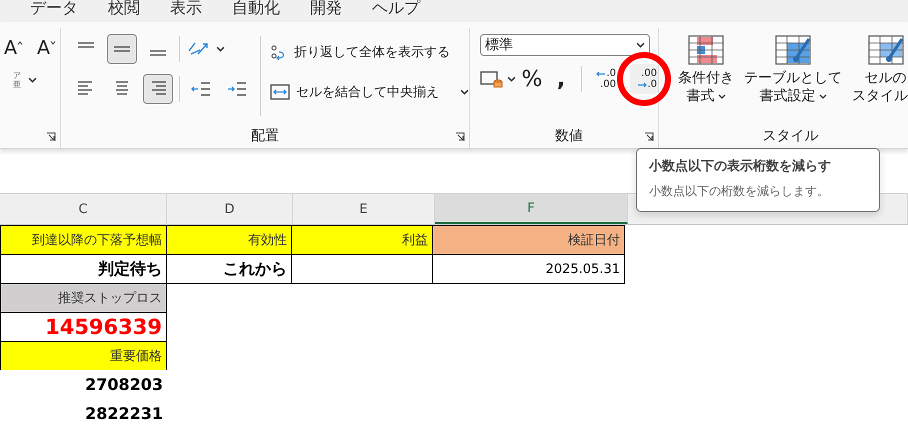  Describe the element at coordinates (83, 356) in the screenshot. I see `table-cell: 重要価格` at that location.